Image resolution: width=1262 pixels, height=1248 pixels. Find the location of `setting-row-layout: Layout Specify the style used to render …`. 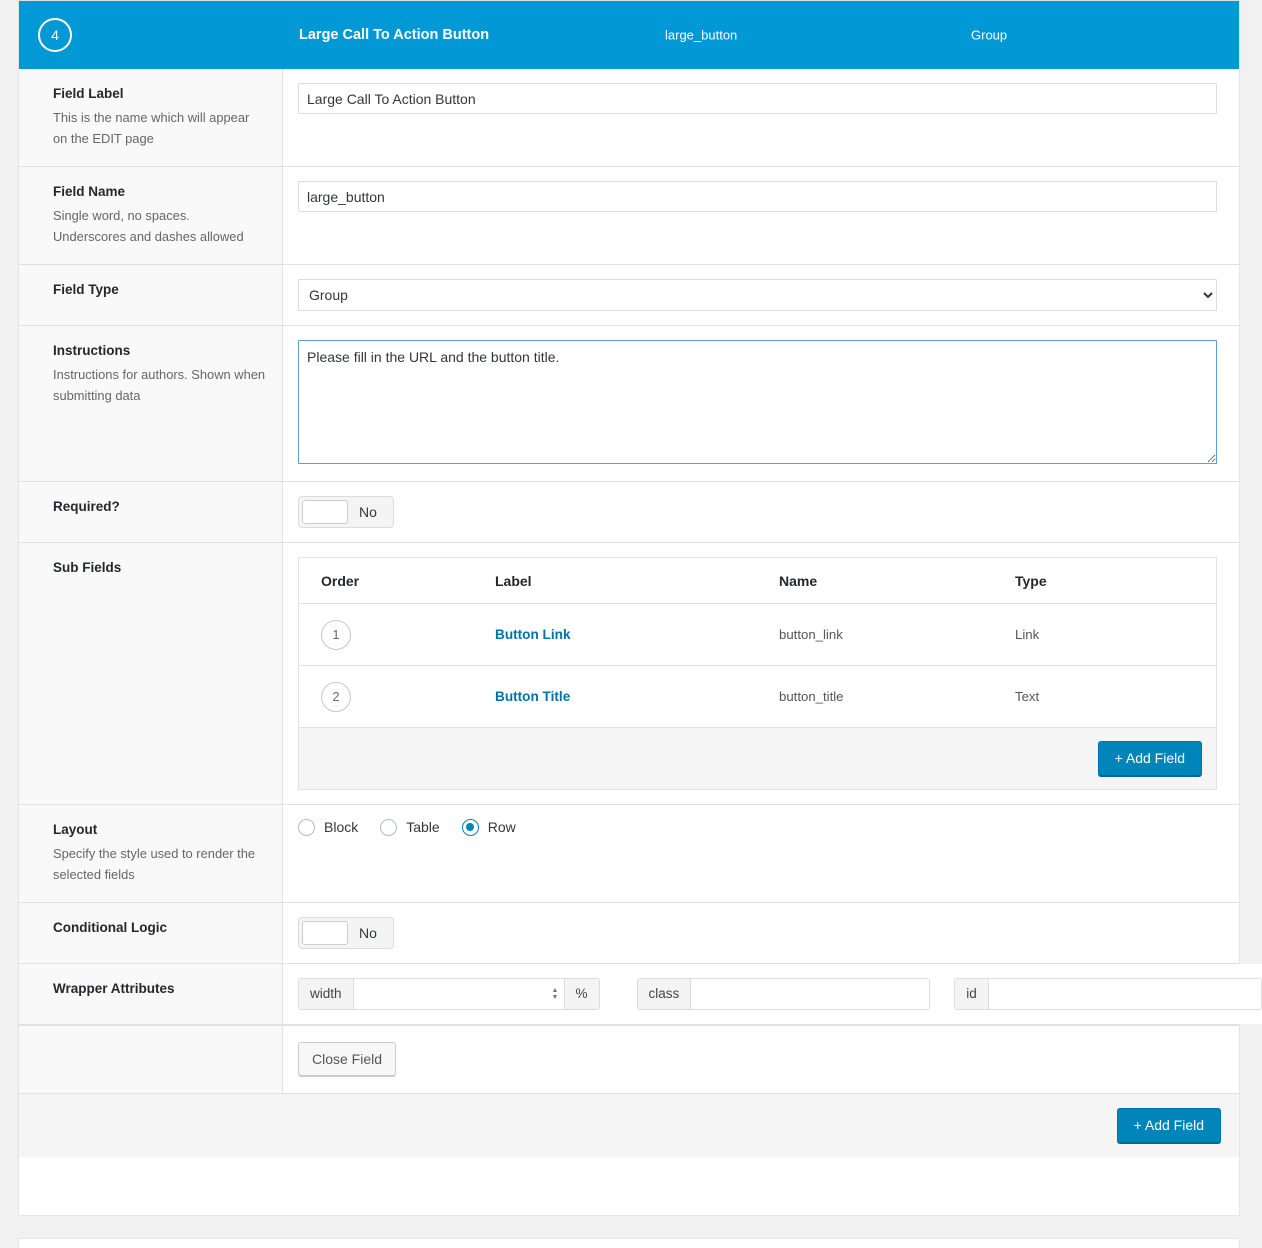

setting-row-layout: Layout Specify the style used to render … is located at coordinates (629, 853).